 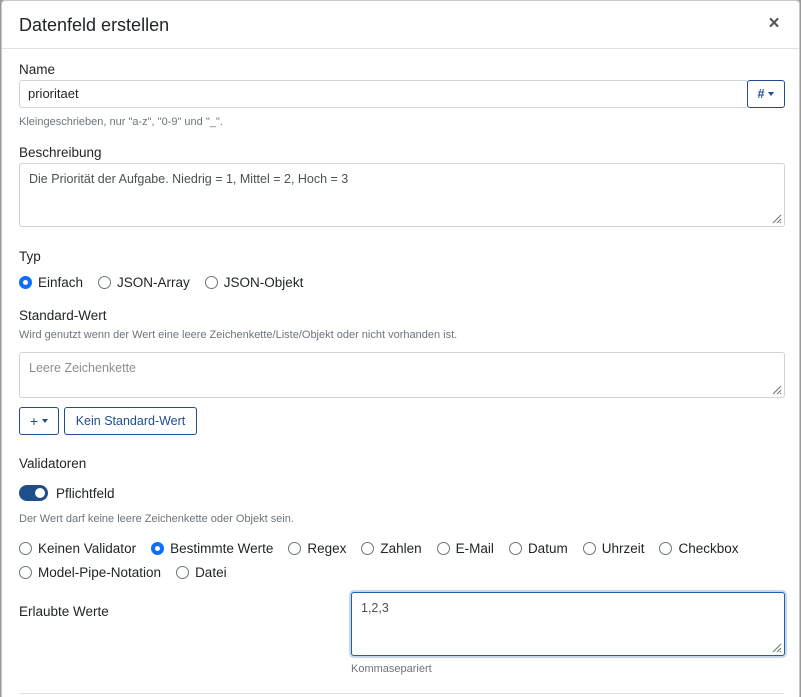 What do you see at coordinates (401, 548) in the screenshot?
I see `validator-option-label: Zahlen` at bounding box center [401, 548].